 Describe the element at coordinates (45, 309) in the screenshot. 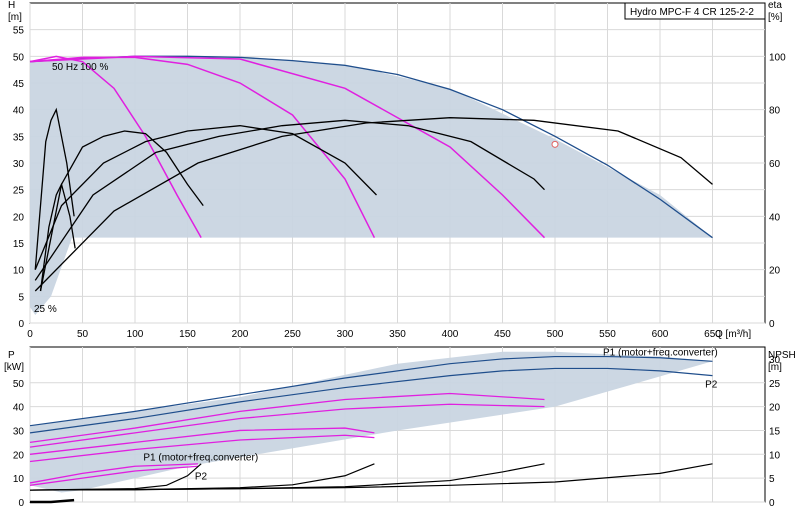

I see `annotation-25pct: 25 %` at that location.